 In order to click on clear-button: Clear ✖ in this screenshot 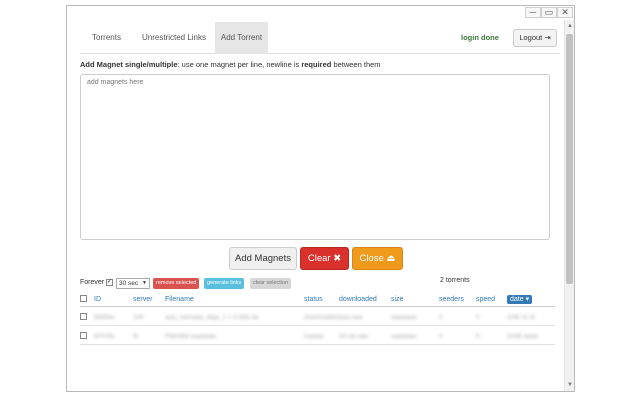, I will do `click(324, 258)`.